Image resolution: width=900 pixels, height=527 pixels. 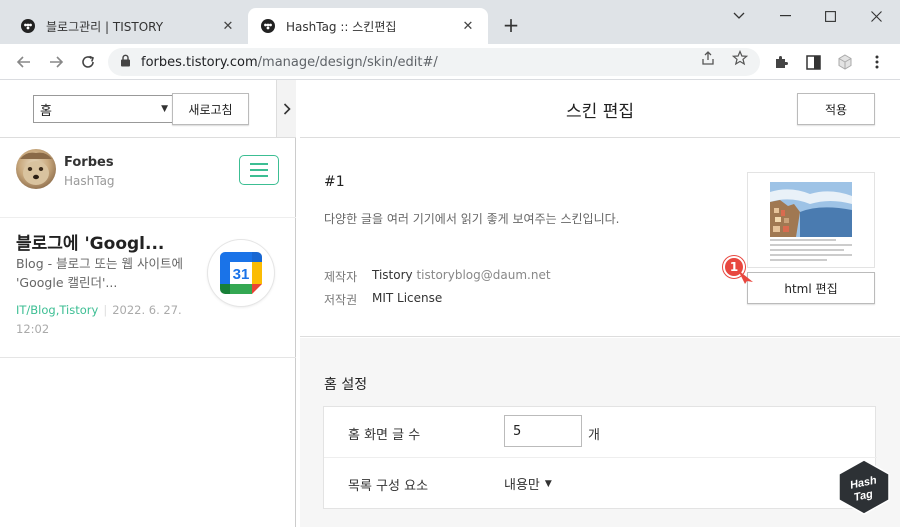 I want to click on lock-icon, so click(x=125, y=62).